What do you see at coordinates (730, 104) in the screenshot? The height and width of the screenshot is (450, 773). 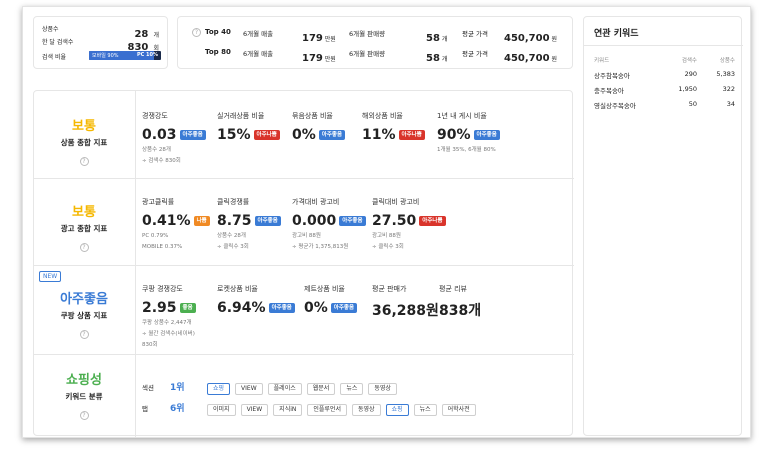 I see `products-cell: 34` at bounding box center [730, 104].